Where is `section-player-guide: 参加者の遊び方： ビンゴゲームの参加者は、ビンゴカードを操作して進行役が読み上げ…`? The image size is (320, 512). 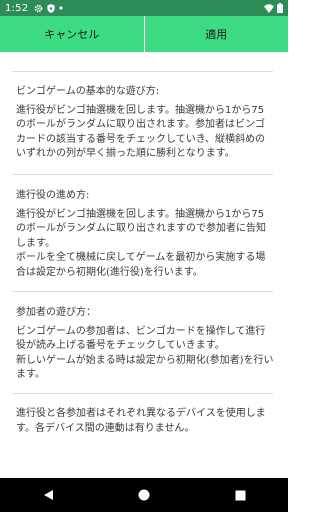
section-player-guide: 参加者の遊び方： ビンゴゲームの参加者は、ビンゴカードを操作して進行役が読み上げ… is located at coordinates (145, 344).